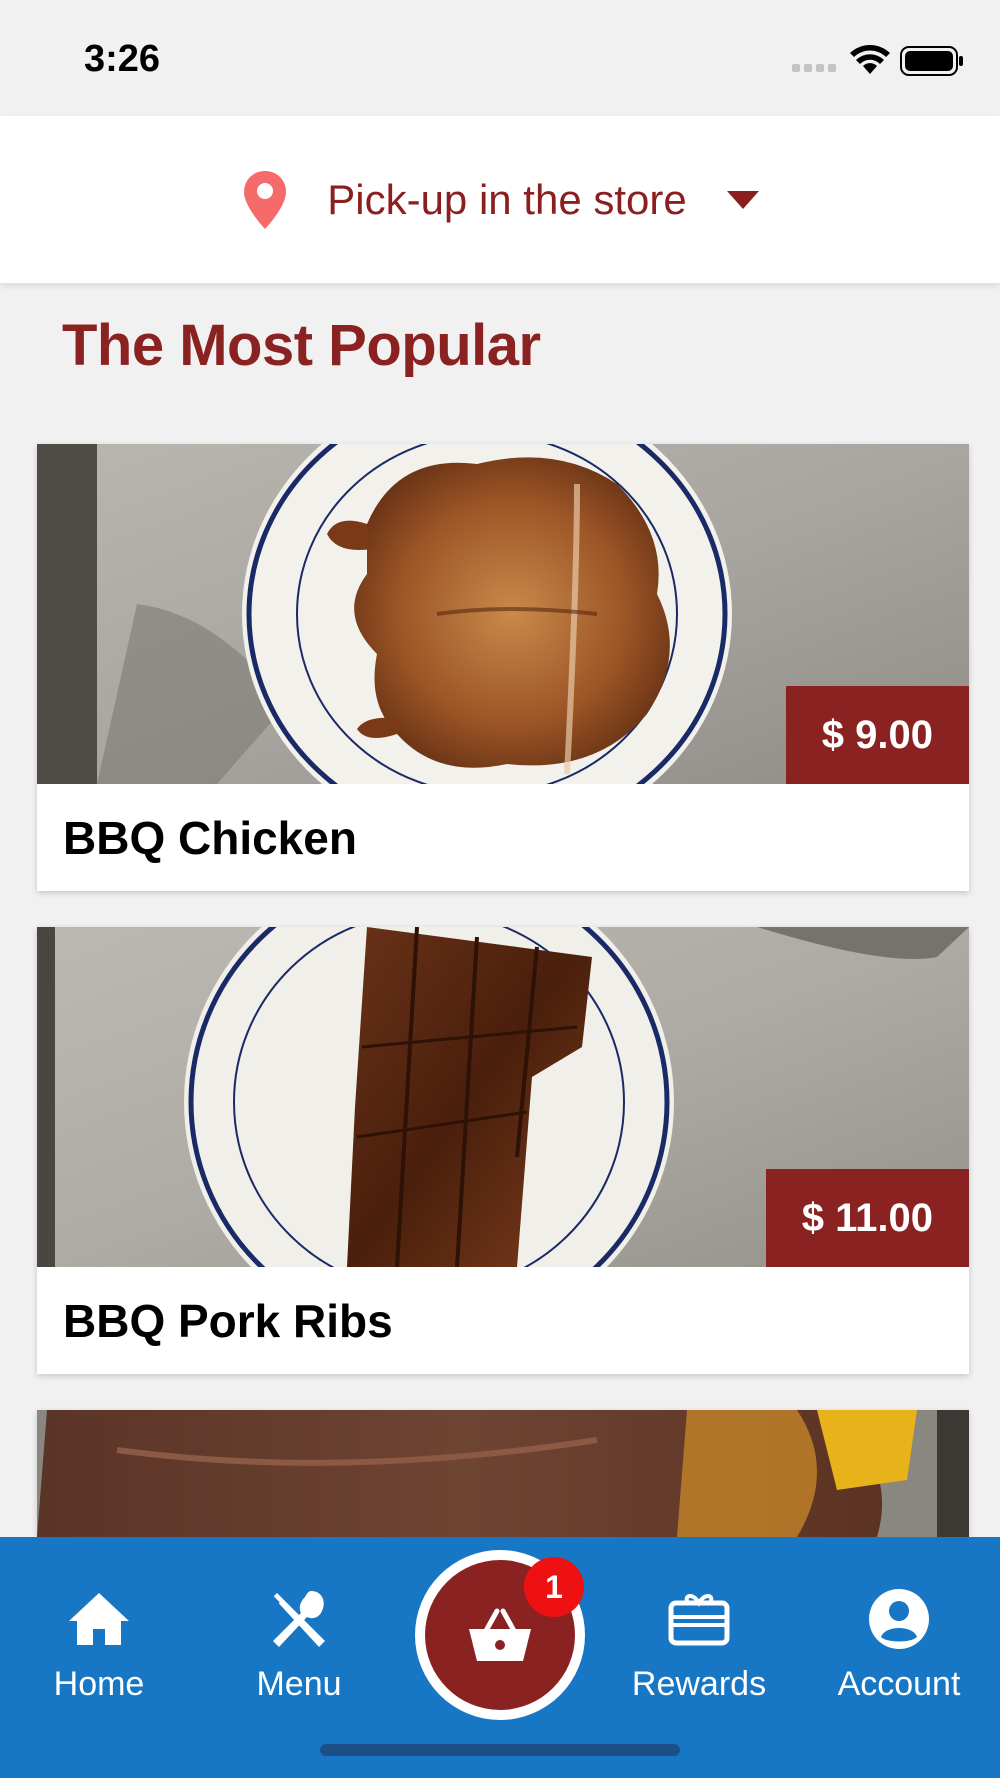  Describe the element at coordinates (297, 1618) in the screenshot. I see `utensils-icon` at that location.